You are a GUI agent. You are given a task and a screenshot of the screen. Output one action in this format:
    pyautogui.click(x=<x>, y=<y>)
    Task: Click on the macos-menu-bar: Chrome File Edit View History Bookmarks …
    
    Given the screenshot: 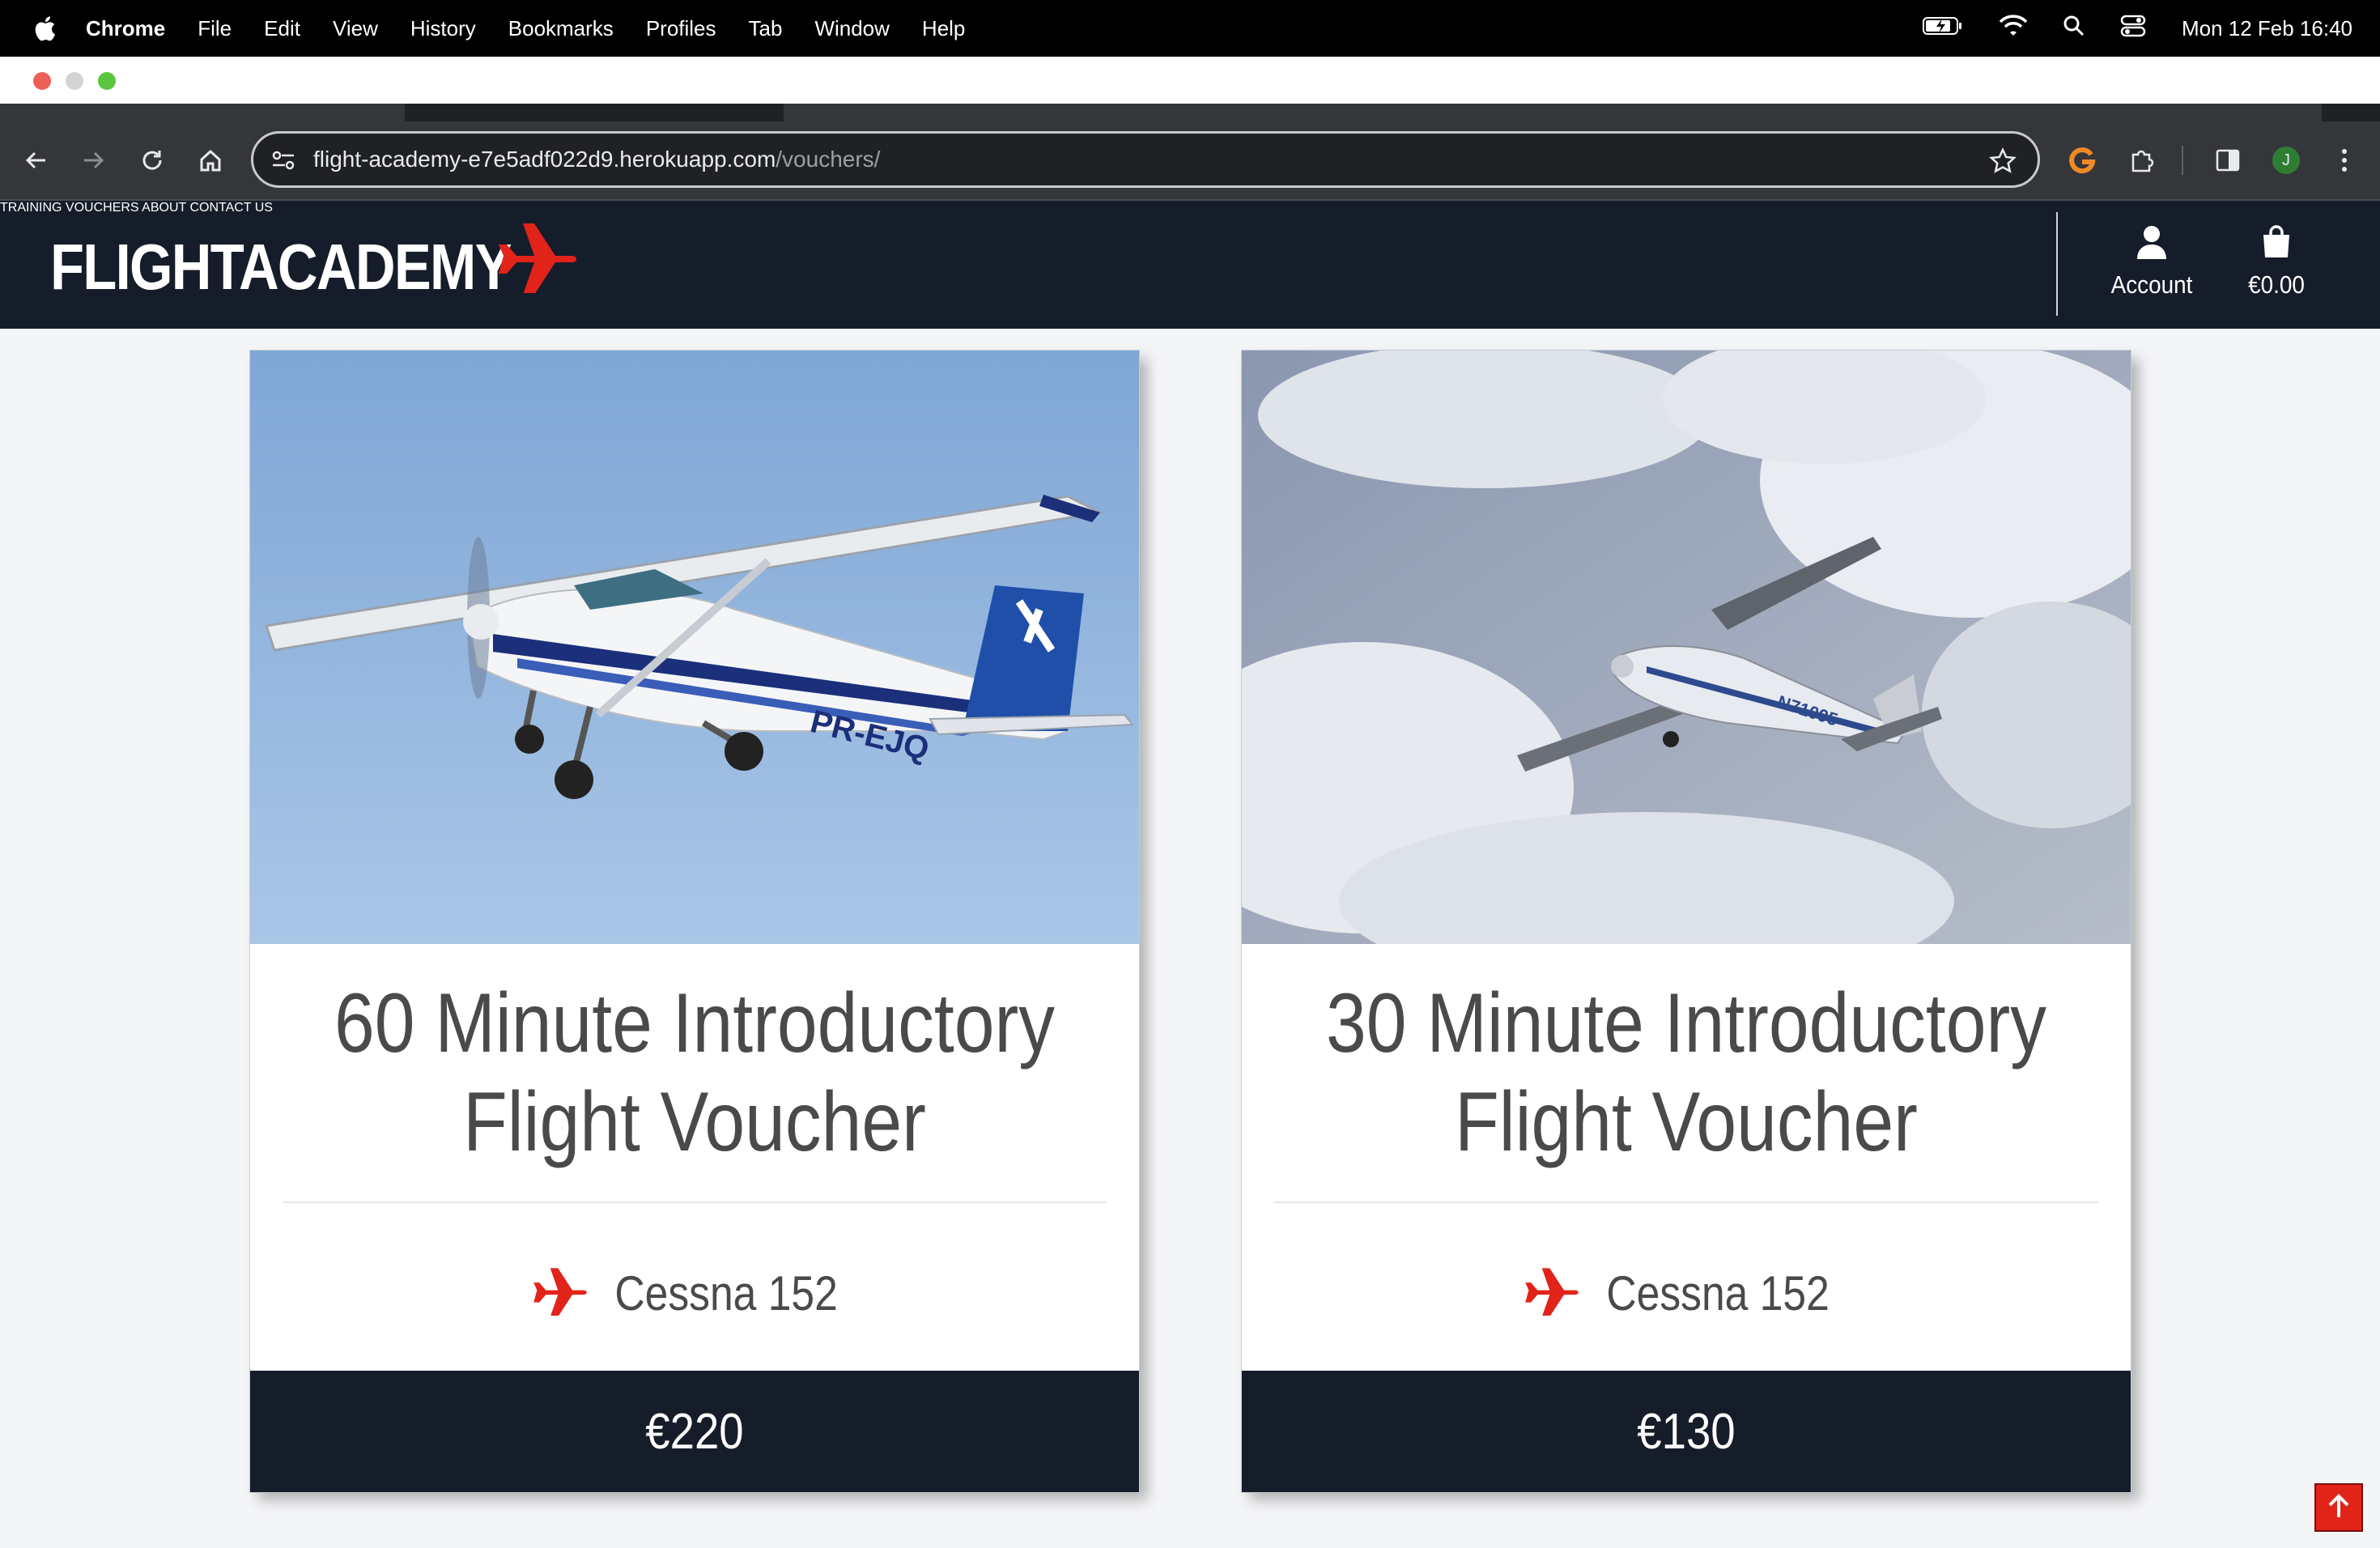 What is the action you would take?
    pyautogui.click(x=1190, y=29)
    